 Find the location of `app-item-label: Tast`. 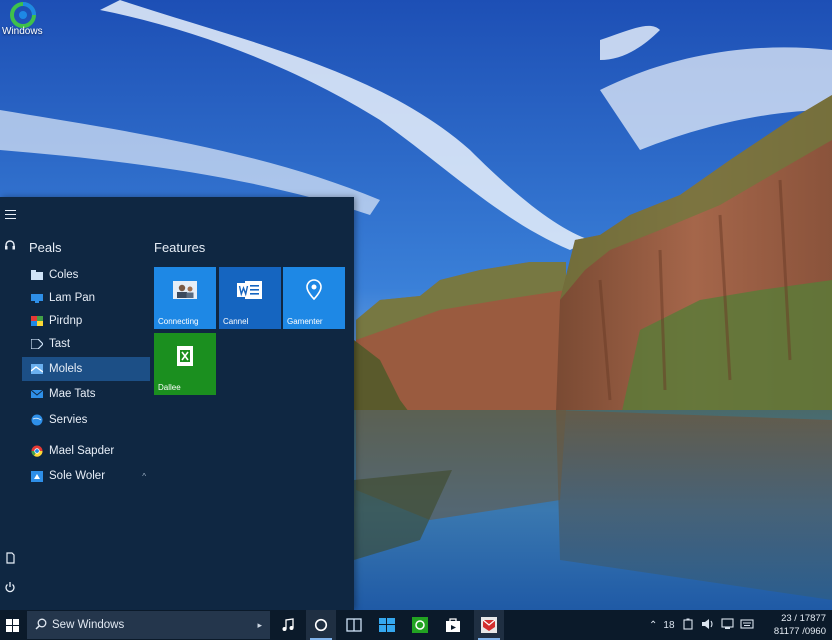

app-item-label: Tast is located at coordinates (60, 344).